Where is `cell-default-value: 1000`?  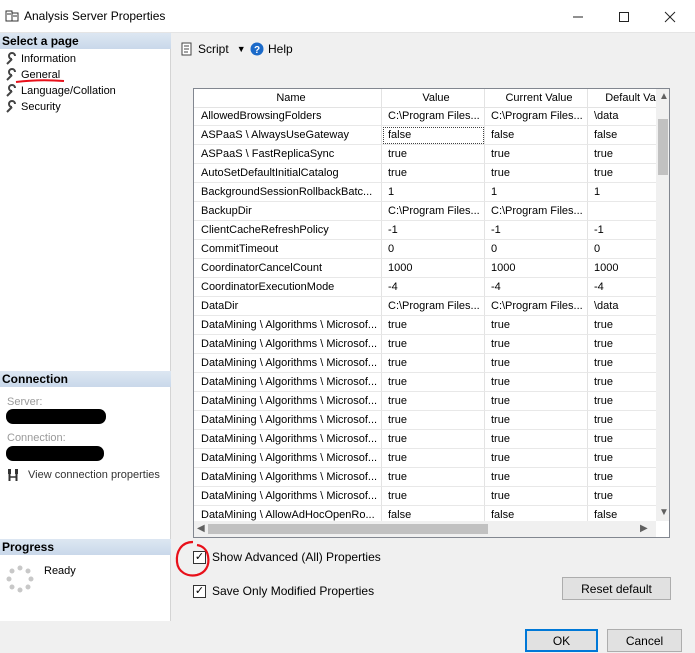 cell-default-value: 1000 is located at coordinates (622, 268).